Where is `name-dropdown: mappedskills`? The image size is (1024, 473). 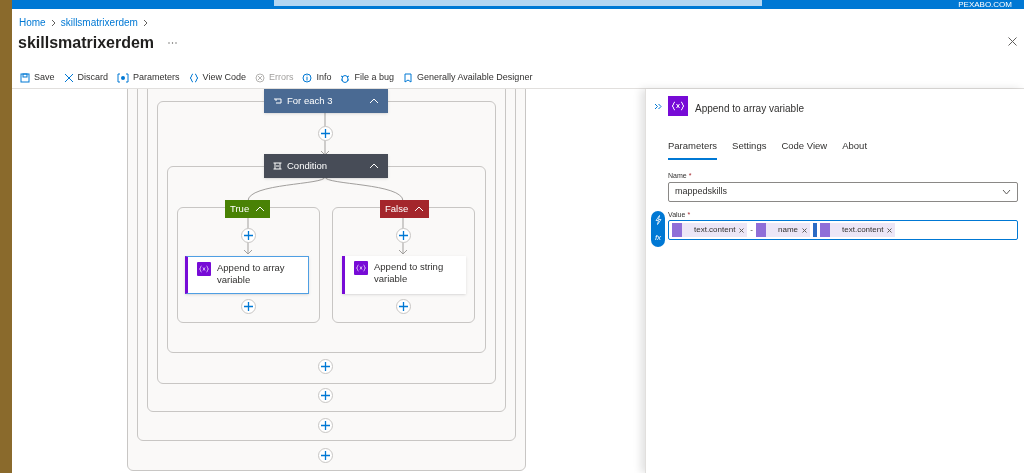
name-dropdown: mappedskills is located at coordinates (843, 192).